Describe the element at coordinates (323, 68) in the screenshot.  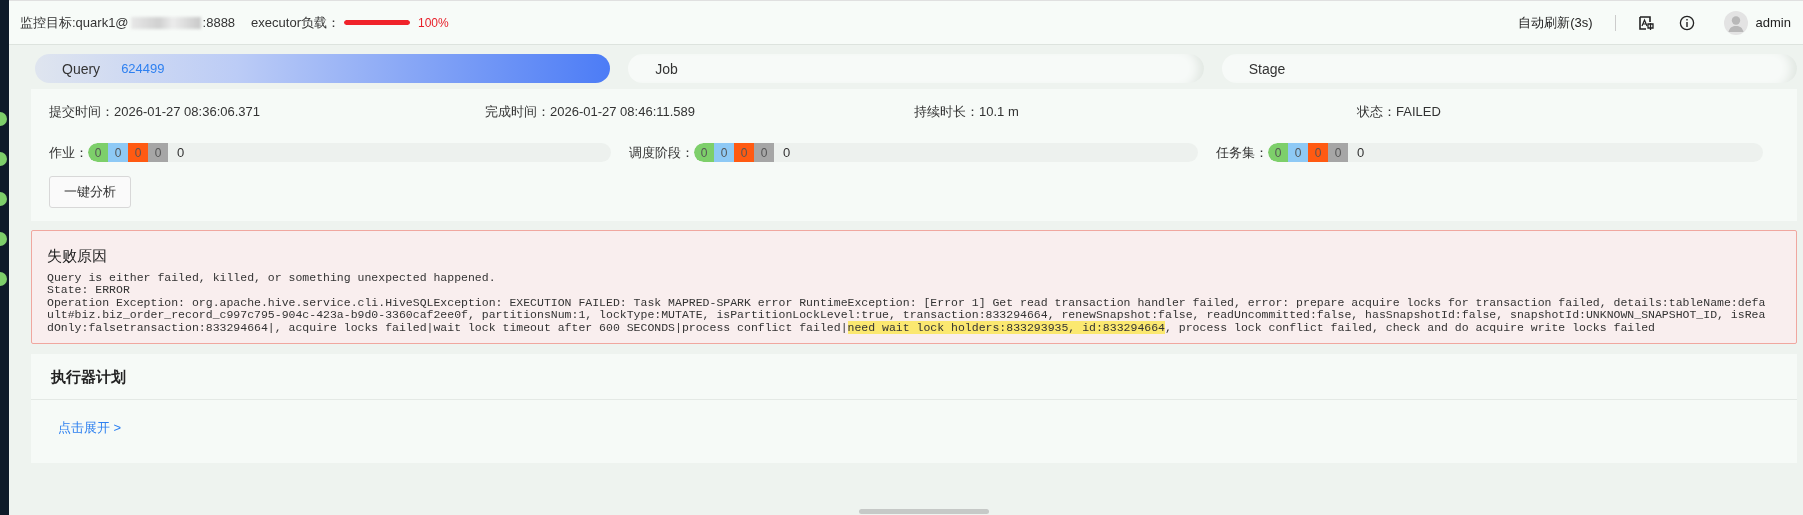
I see `tab: Query 624499` at that location.